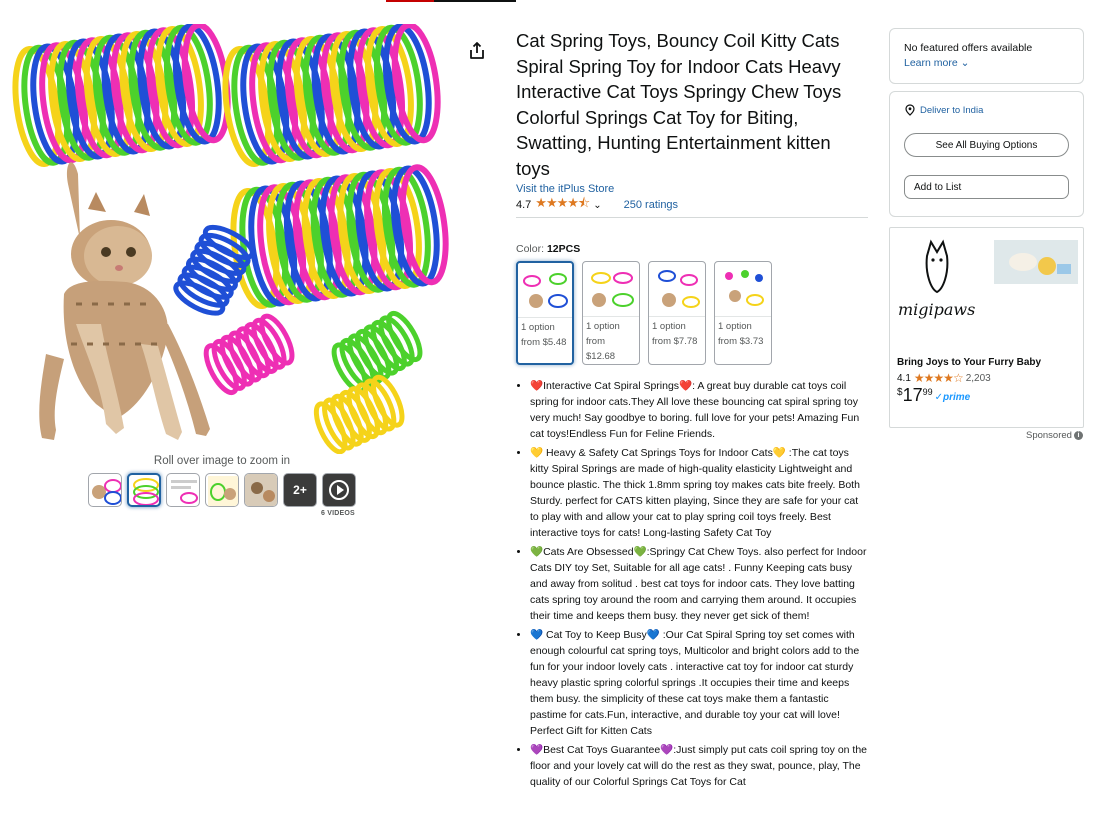  I want to click on ad-stars-icon: ★★★★☆, so click(938, 378).